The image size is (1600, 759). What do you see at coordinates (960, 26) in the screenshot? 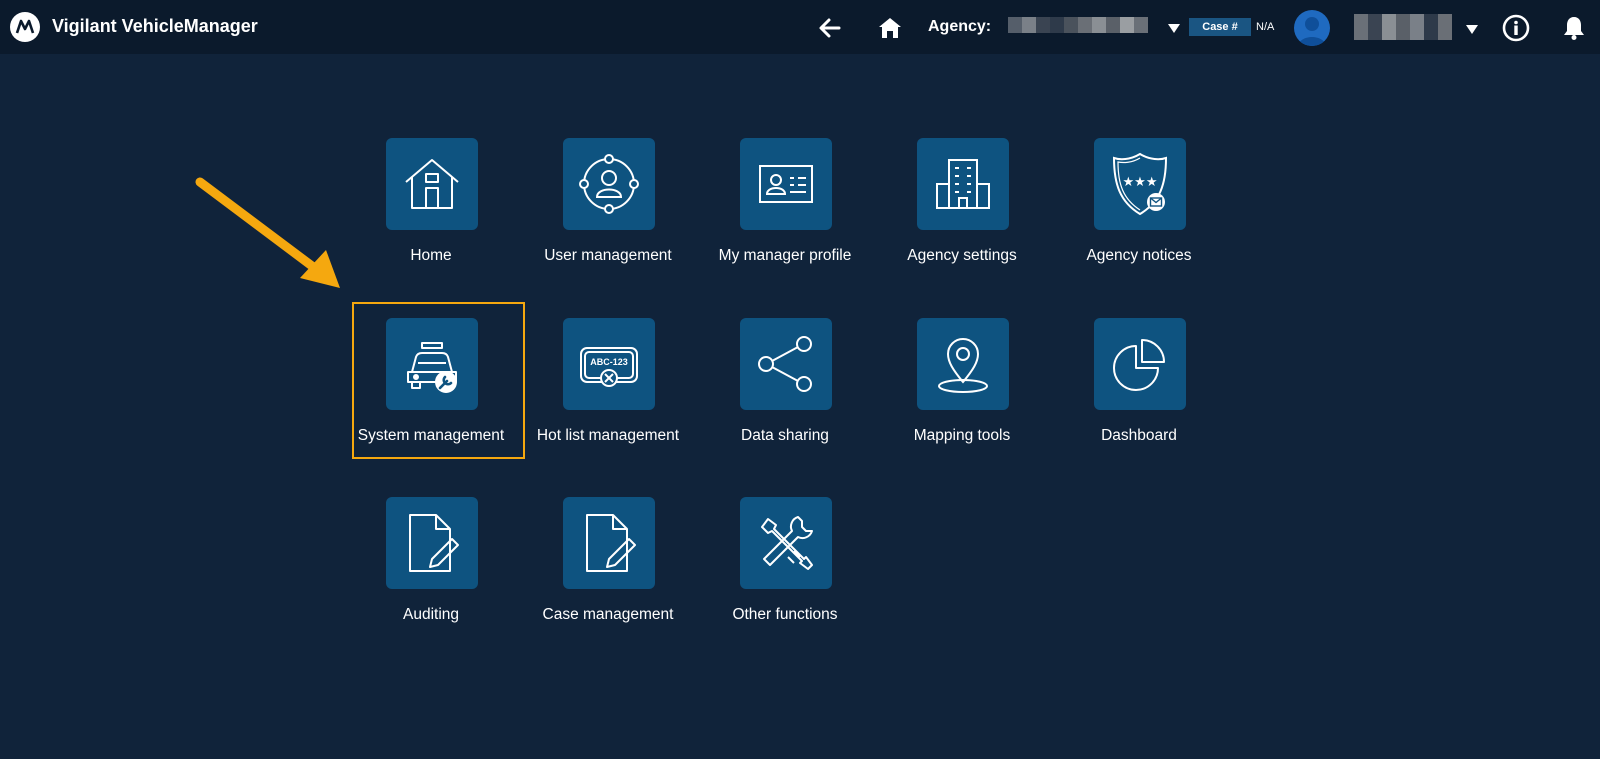
I see `agency-label: Agency:` at bounding box center [960, 26].